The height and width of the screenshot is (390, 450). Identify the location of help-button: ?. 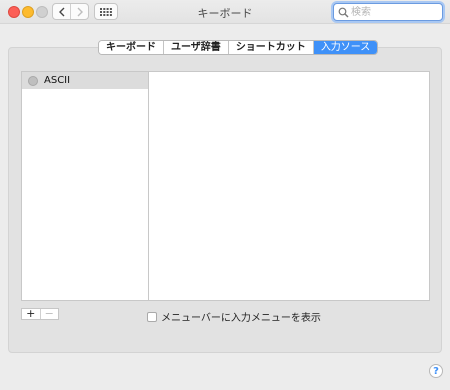
(436, 371).